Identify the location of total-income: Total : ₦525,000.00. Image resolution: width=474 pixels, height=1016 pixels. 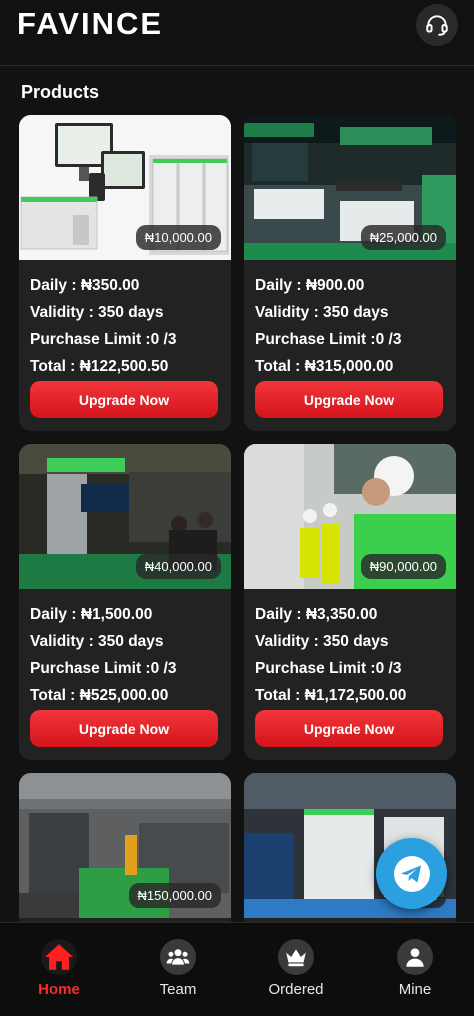
(99, 695).